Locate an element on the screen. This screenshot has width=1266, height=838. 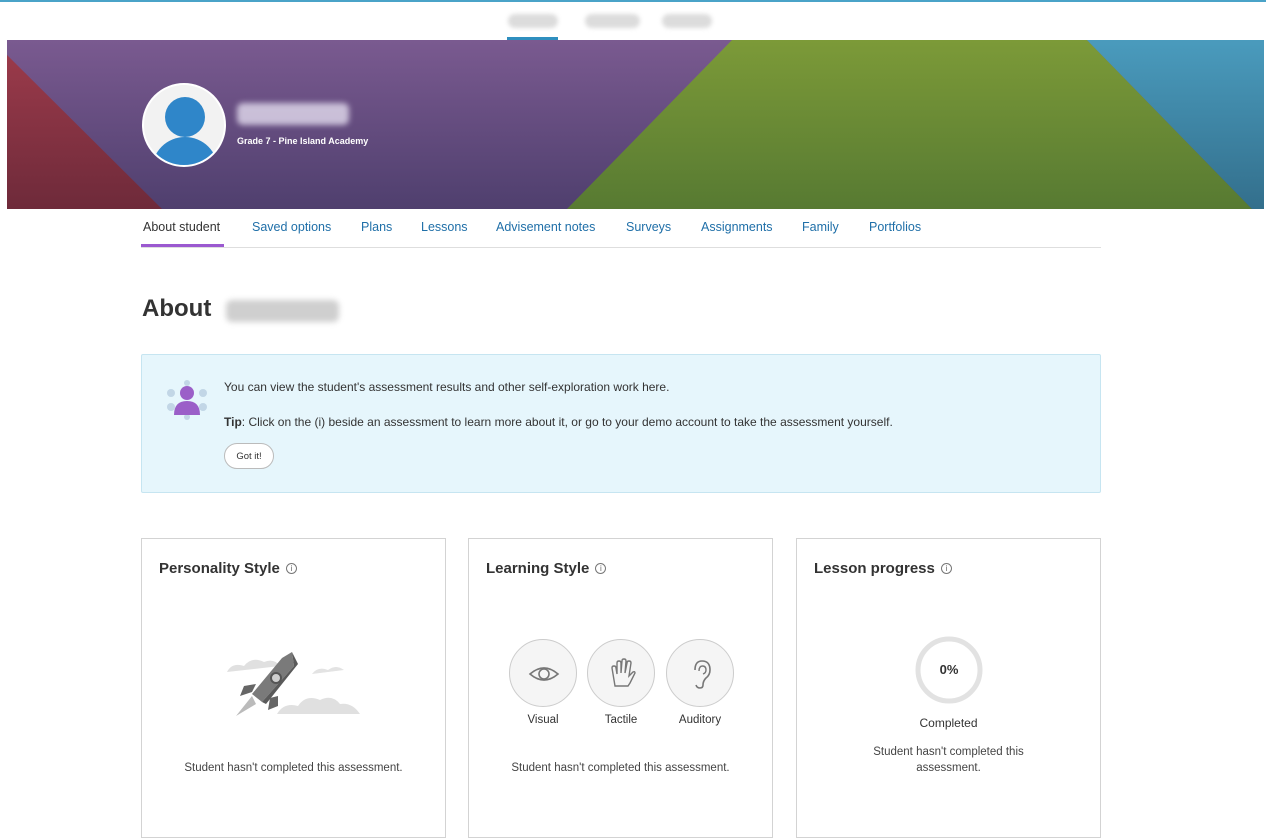
student-grade-school: Grade 7 - Pine Island Academy is located at coordinates (303, 141).